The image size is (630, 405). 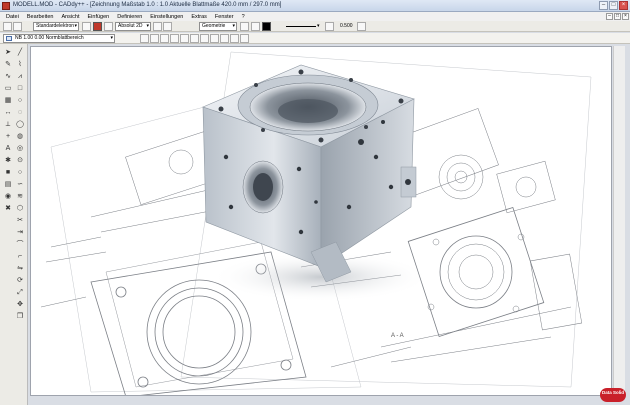 I want to click on sheet-select: NB 1.00 0.00 Normblattbereich ▾, so click(x=59, y=38).